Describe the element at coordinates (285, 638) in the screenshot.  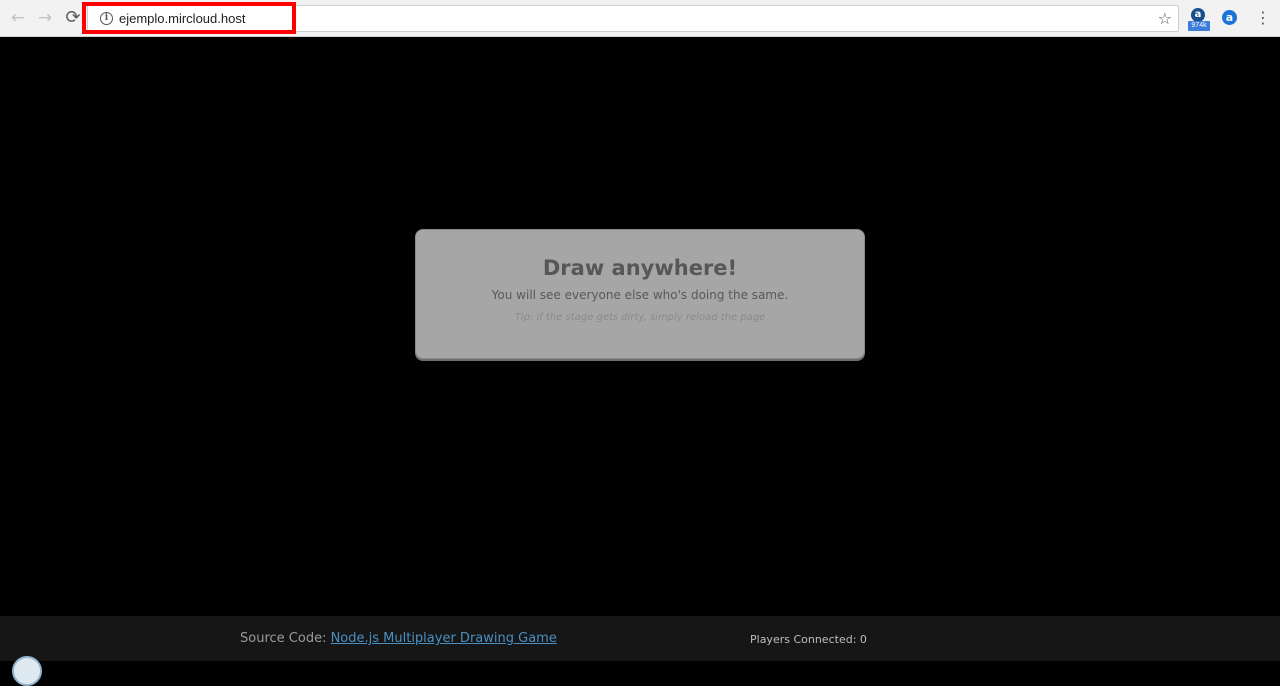
I see `source-prefix: Source Code:` at that location.